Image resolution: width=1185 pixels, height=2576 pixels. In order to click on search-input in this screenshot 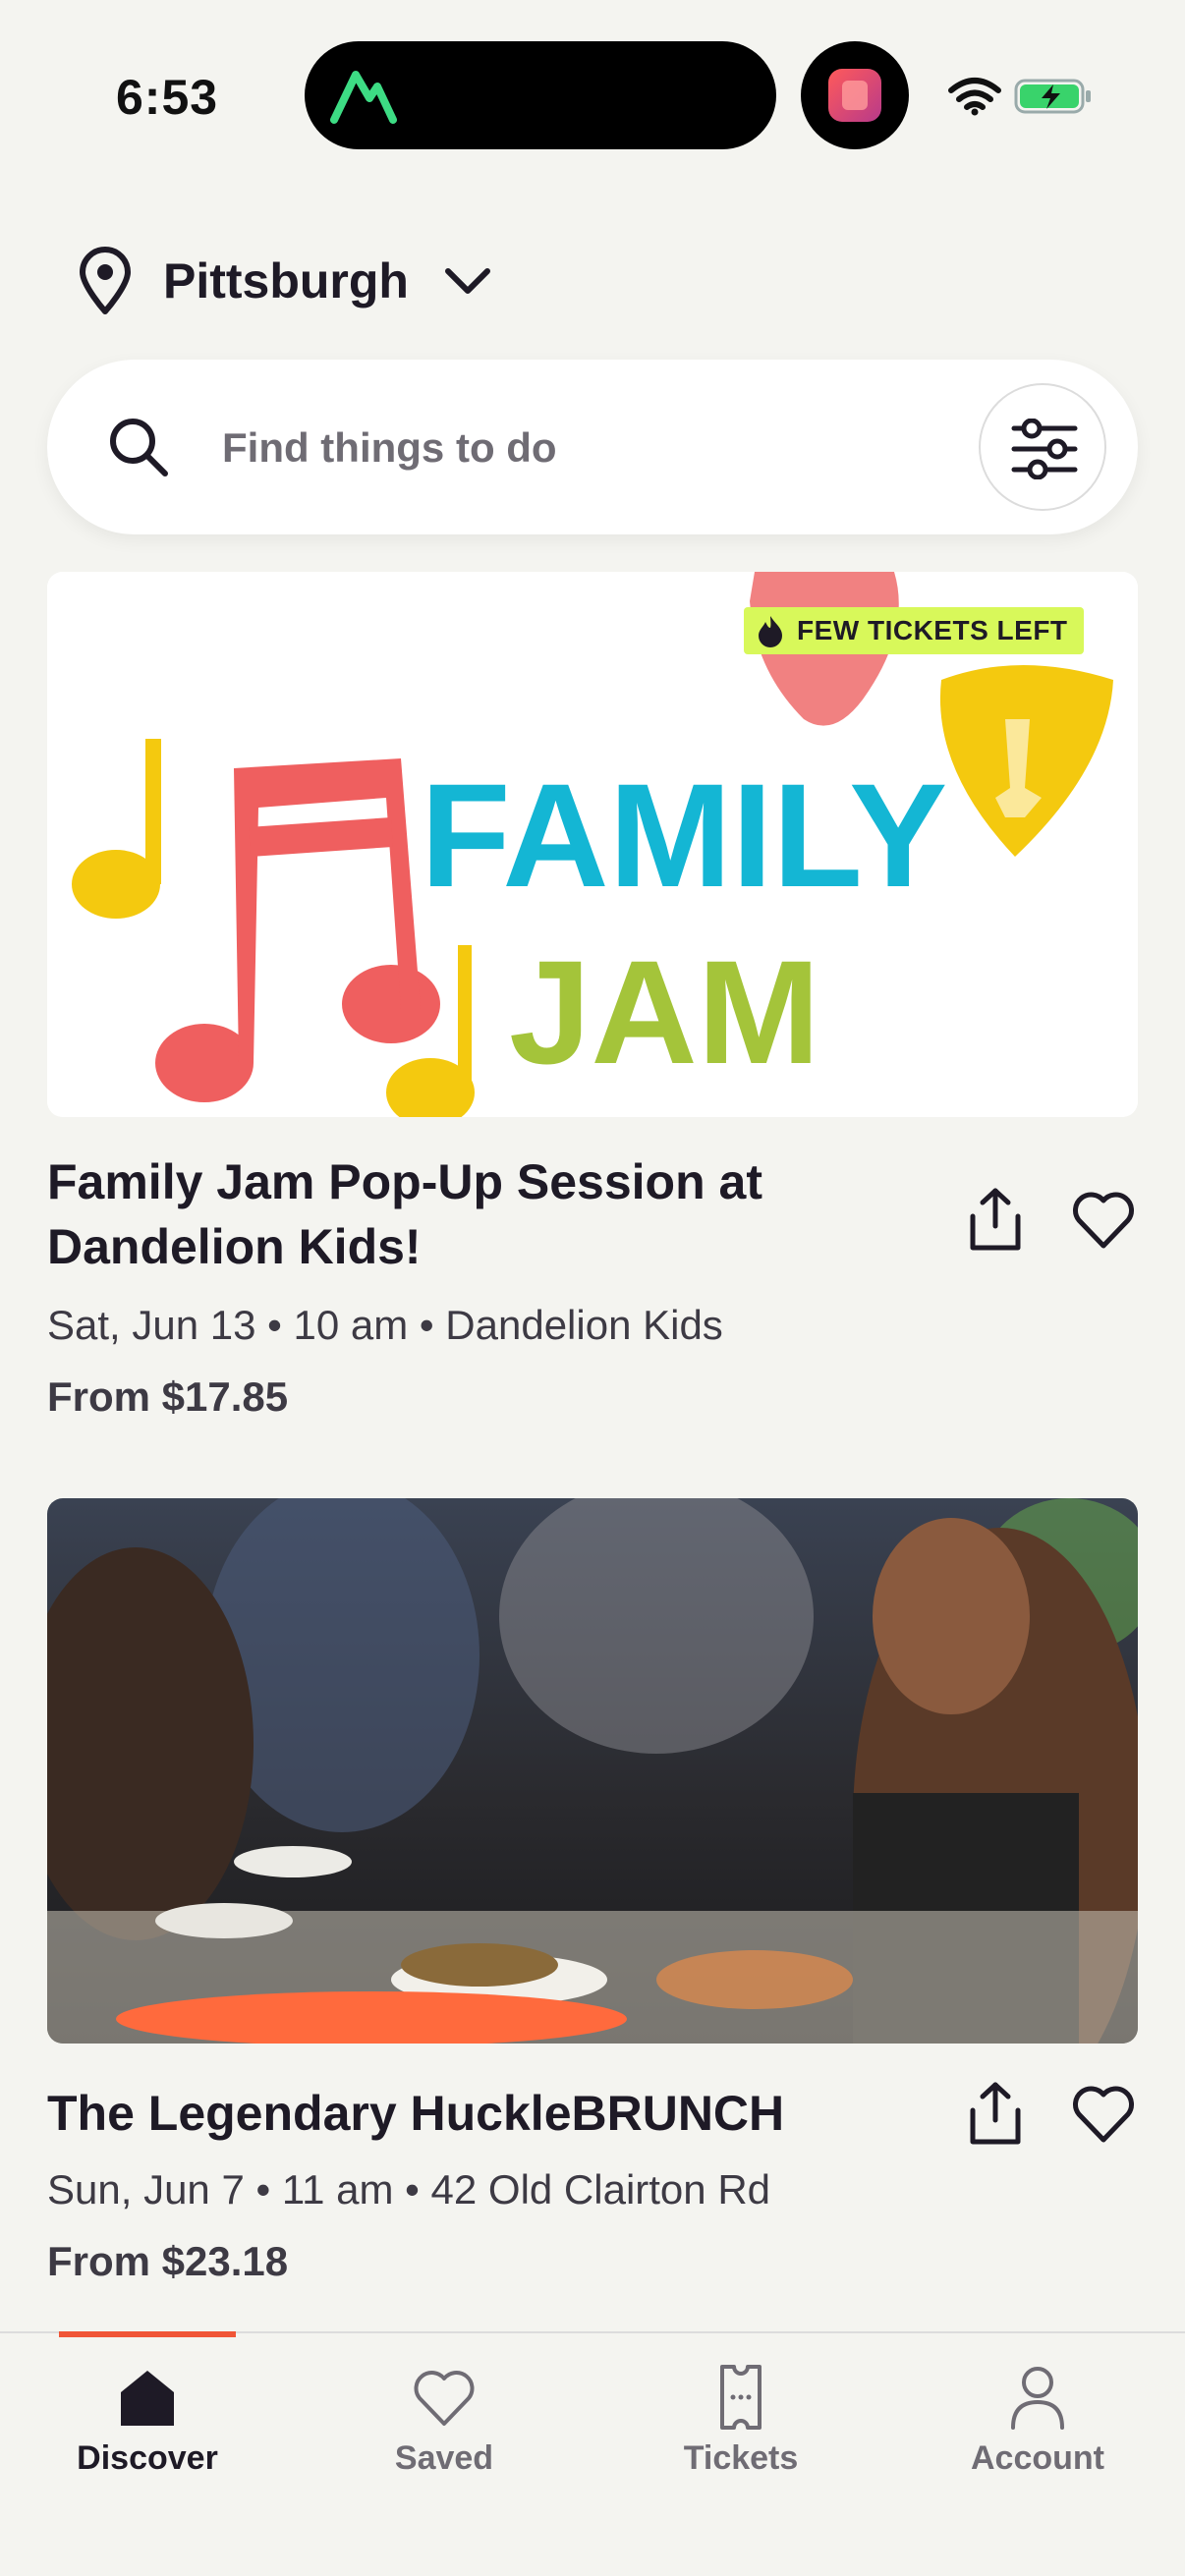, I will do `click(596, 448)`.